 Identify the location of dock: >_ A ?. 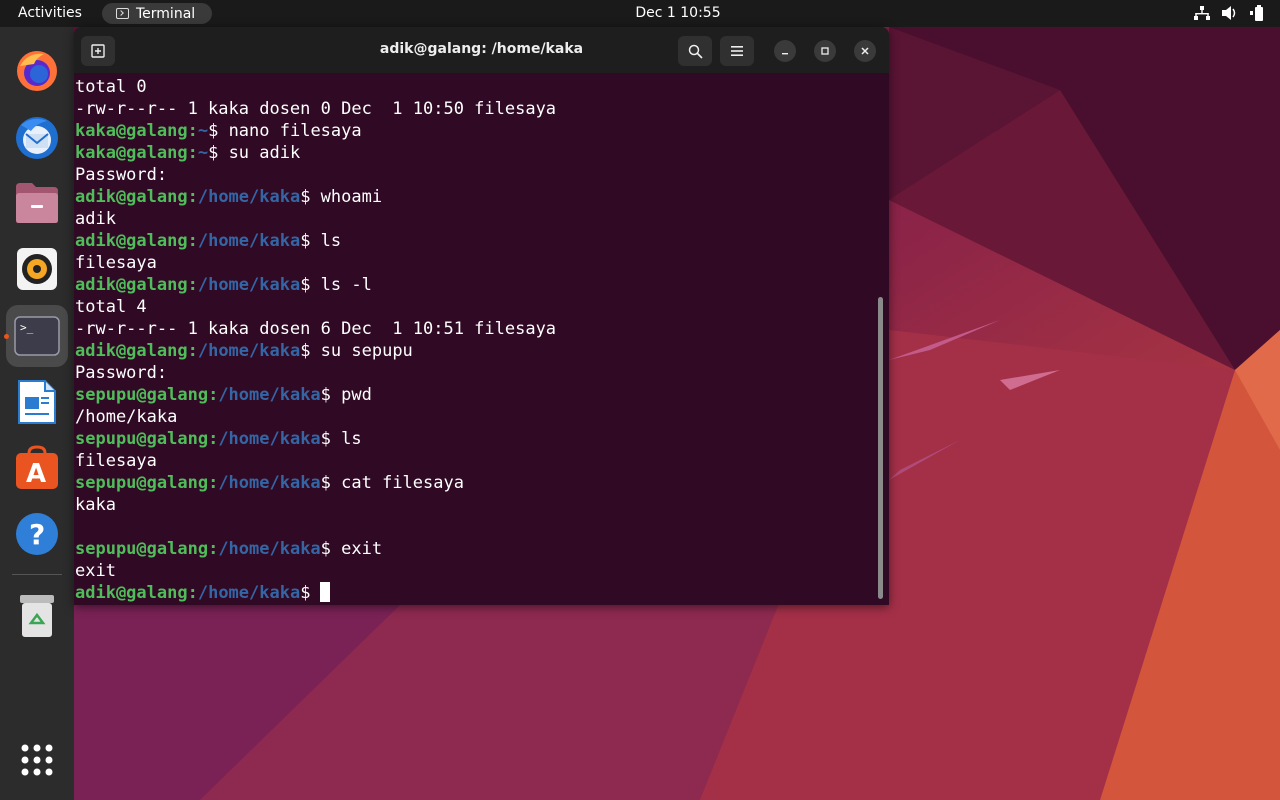
(37, 413).